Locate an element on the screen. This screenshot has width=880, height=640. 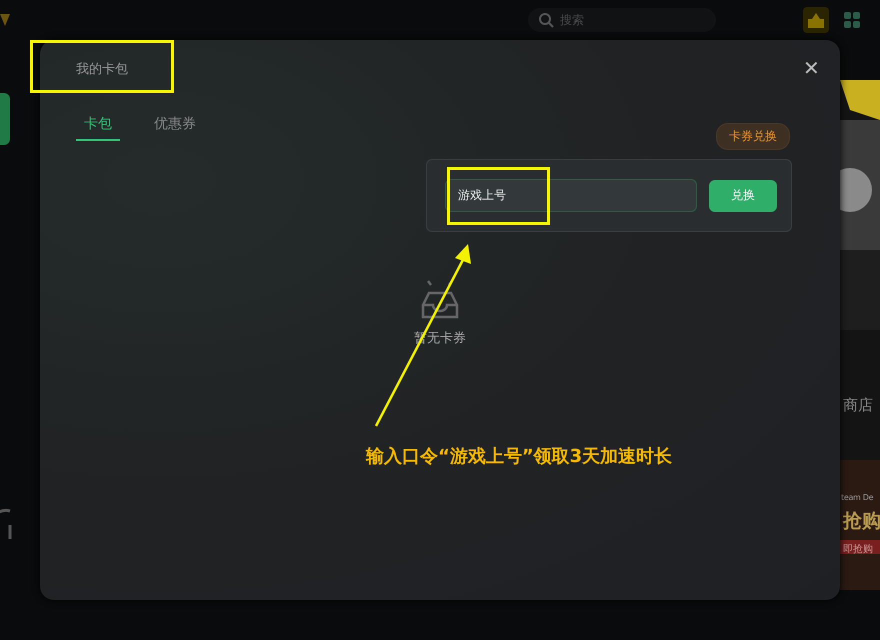
tab: 优惠券 is located at coordinates (175, 128).